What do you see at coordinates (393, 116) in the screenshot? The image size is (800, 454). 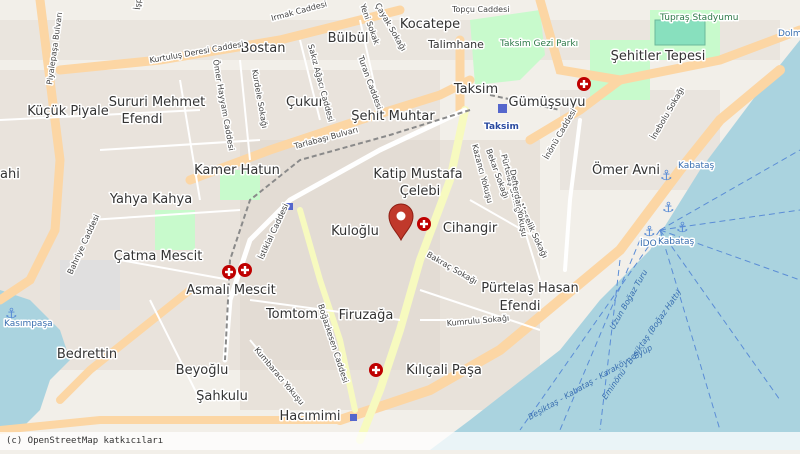 I see `label-sehit-muhtar: Şehit Muhtar` at bounding box center [393, 116].